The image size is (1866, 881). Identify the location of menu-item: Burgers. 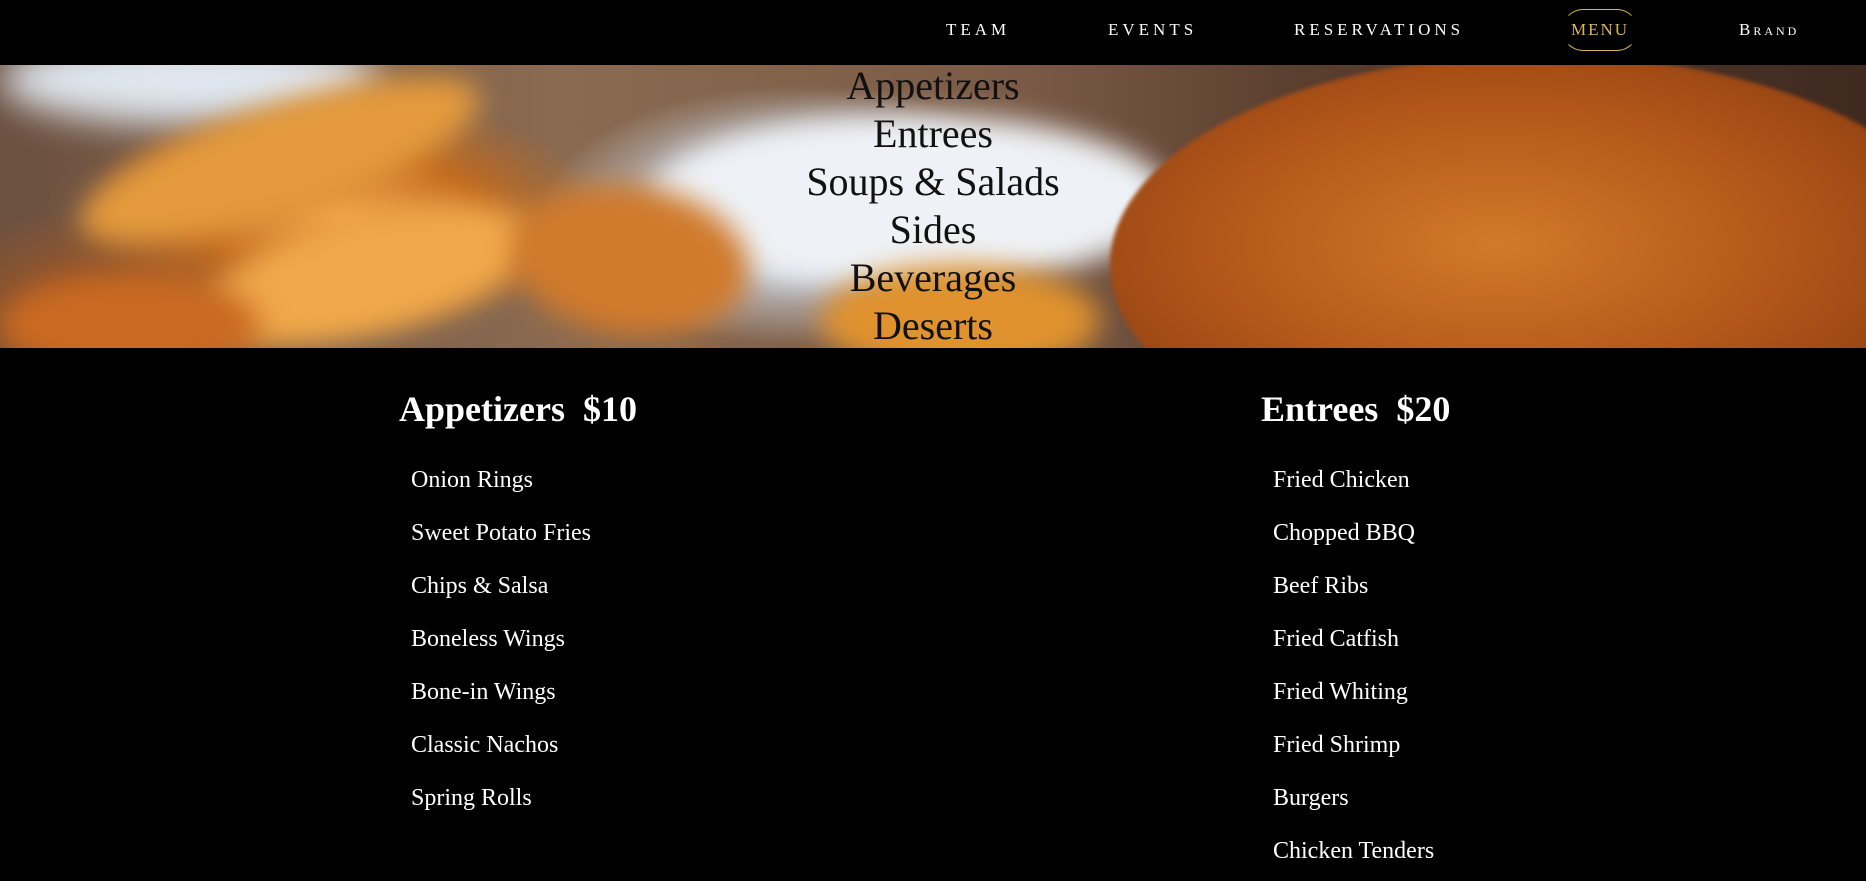
(1311, 798).